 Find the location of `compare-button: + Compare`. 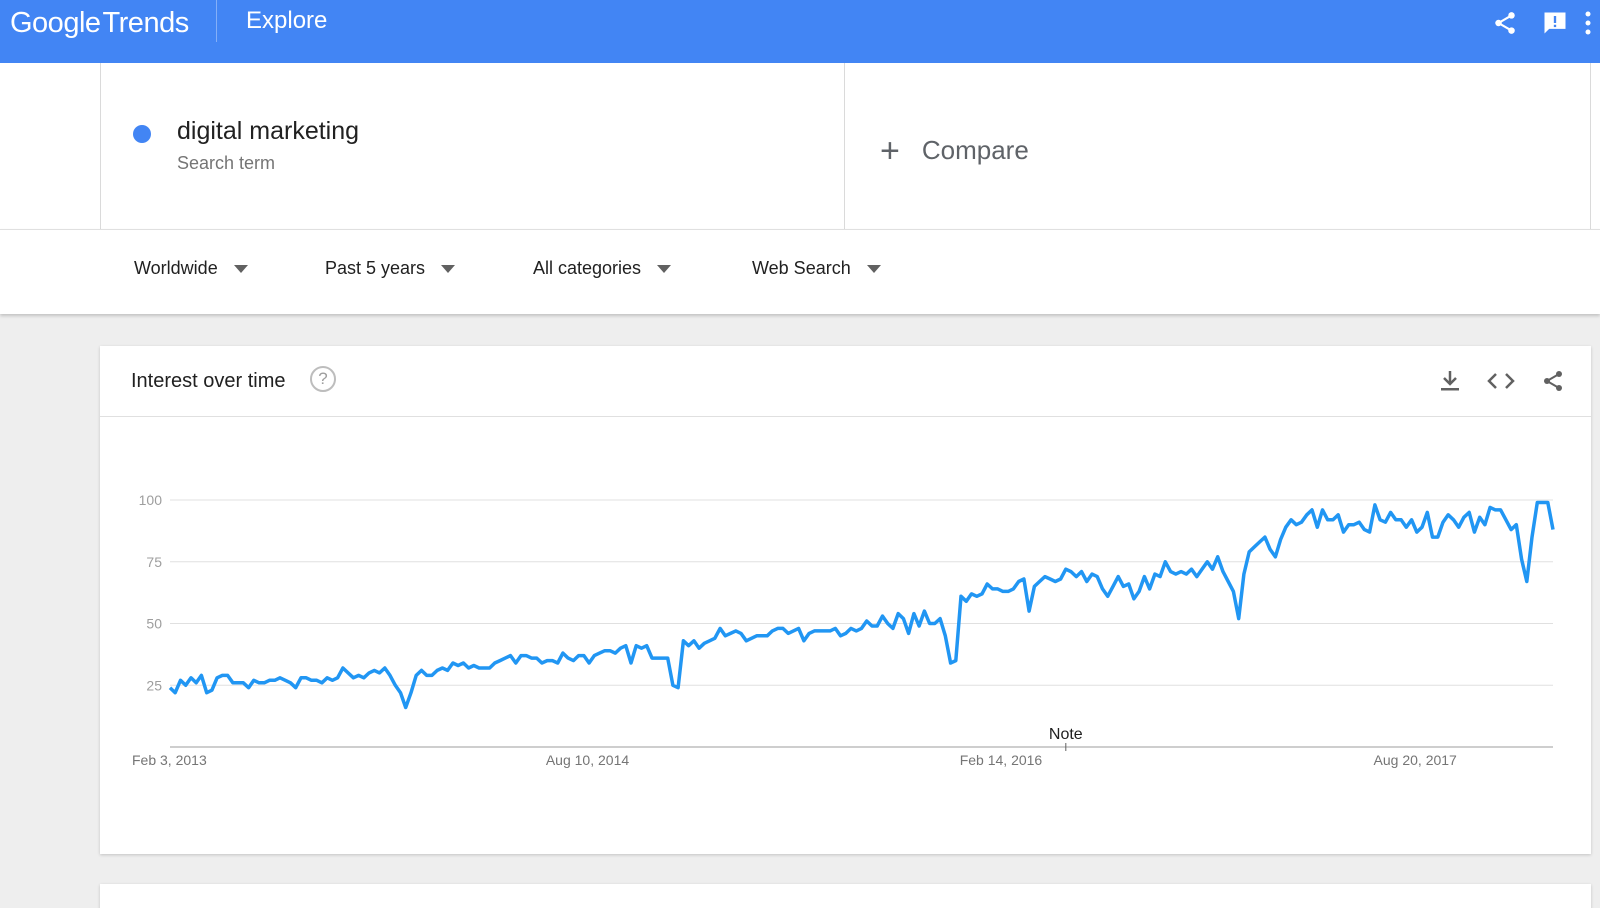

compare-button: + Compare is located at coordinates (954, 150).